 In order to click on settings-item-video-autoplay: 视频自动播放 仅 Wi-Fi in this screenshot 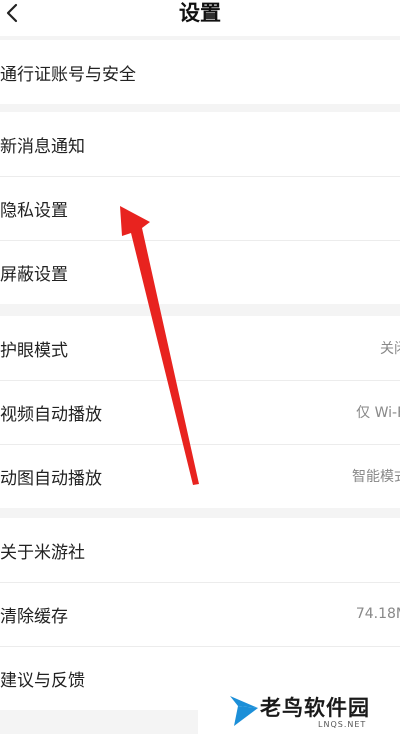, I will do `click(200, 412)`.